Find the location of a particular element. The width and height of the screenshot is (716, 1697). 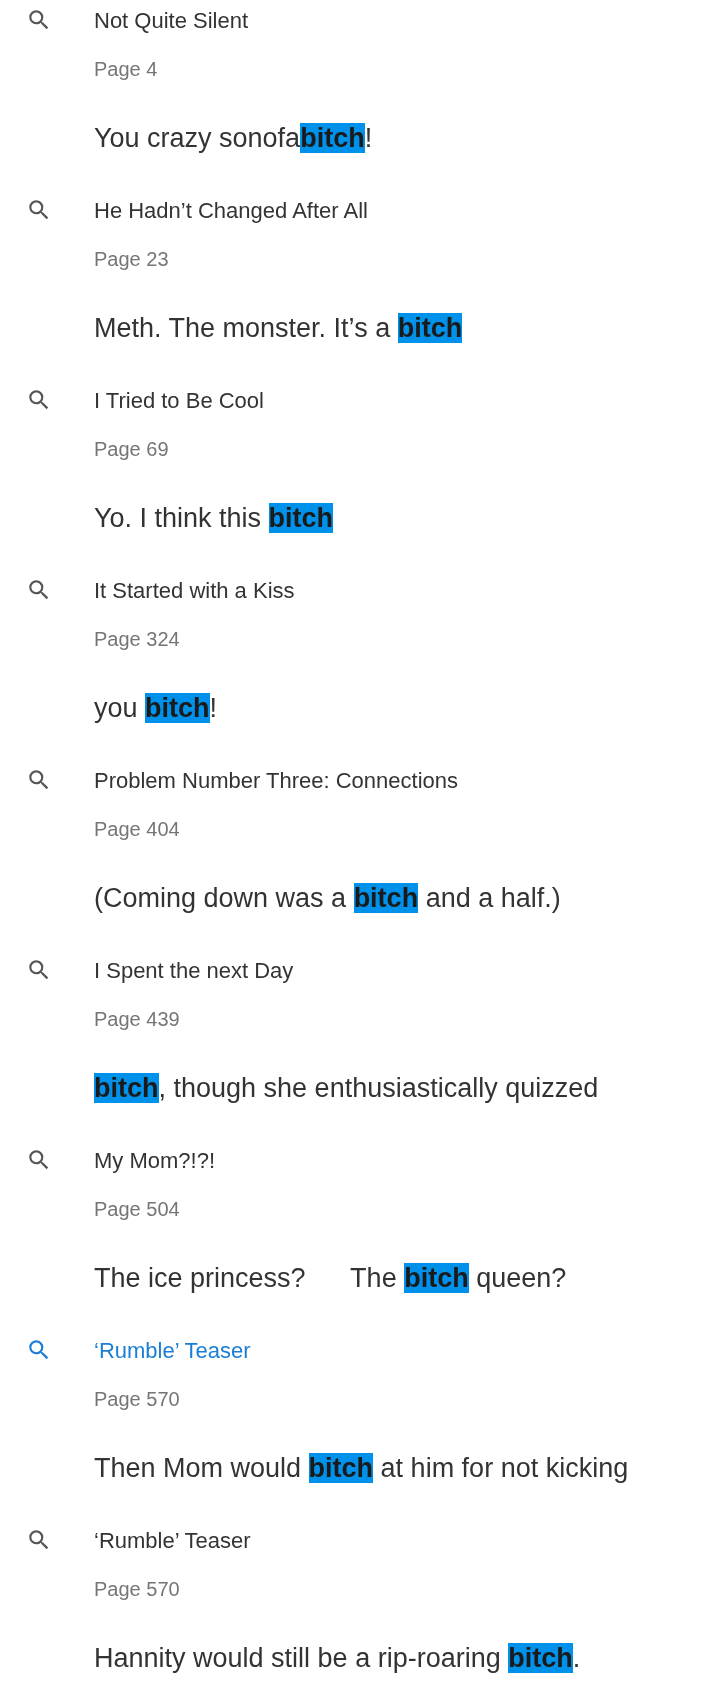

result-snippet: bitch, though she enthusiastically quizzed is located at coordinates (347, 1088).